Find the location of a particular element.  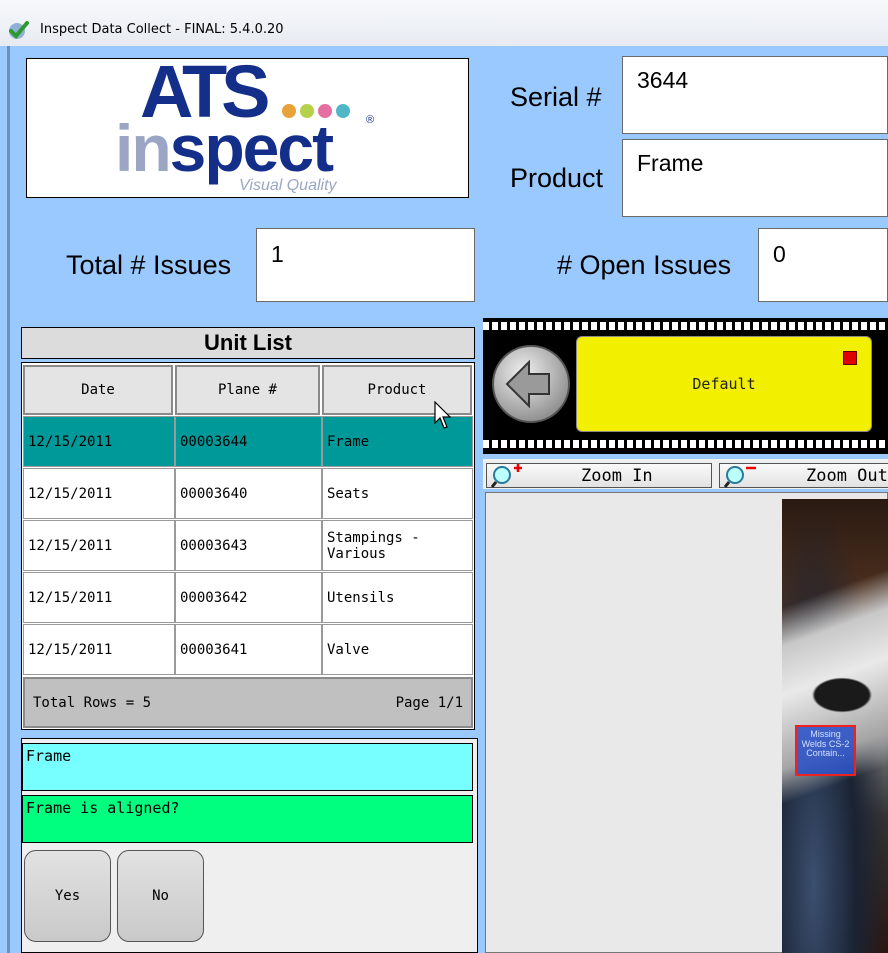

default-tile-label: Default is located at coordinates (724, 384).